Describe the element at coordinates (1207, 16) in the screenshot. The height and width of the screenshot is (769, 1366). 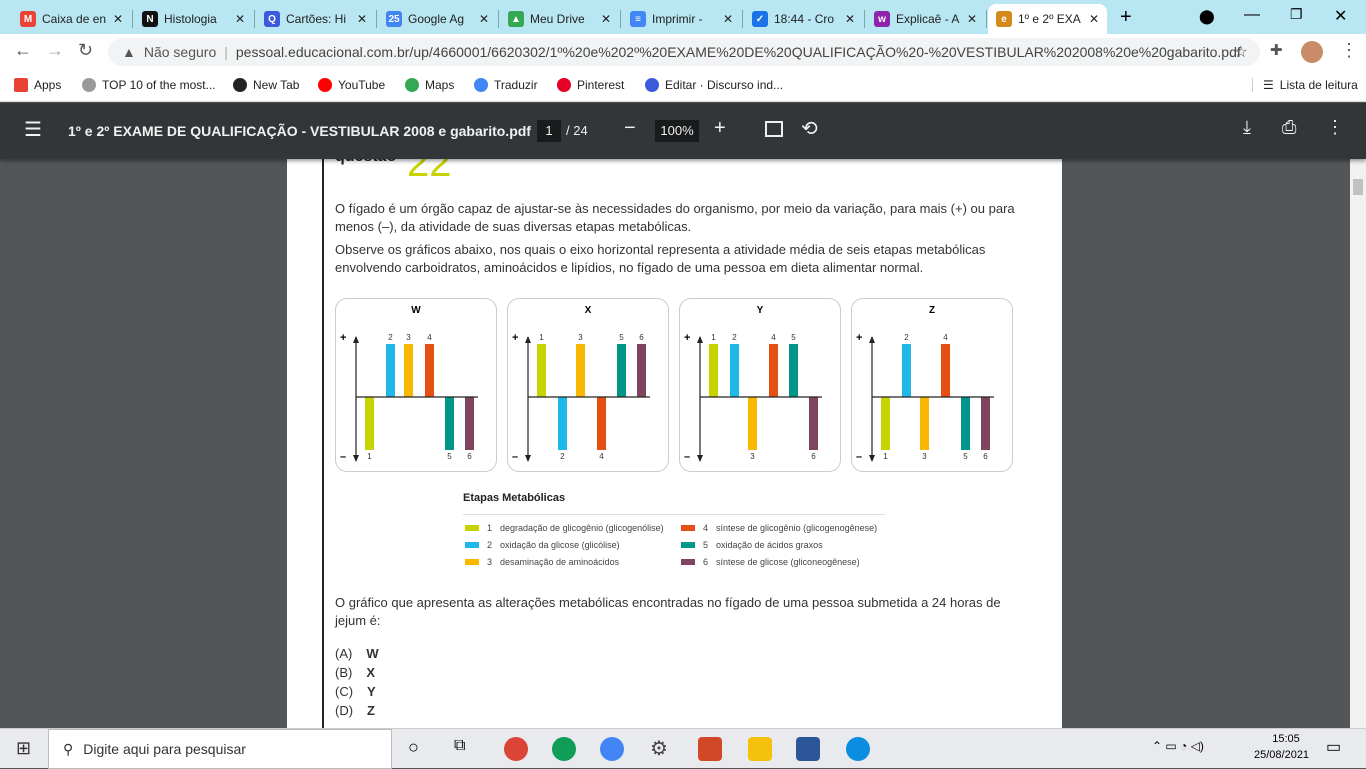
I see `tab-search-icon: ⬤` at that location.